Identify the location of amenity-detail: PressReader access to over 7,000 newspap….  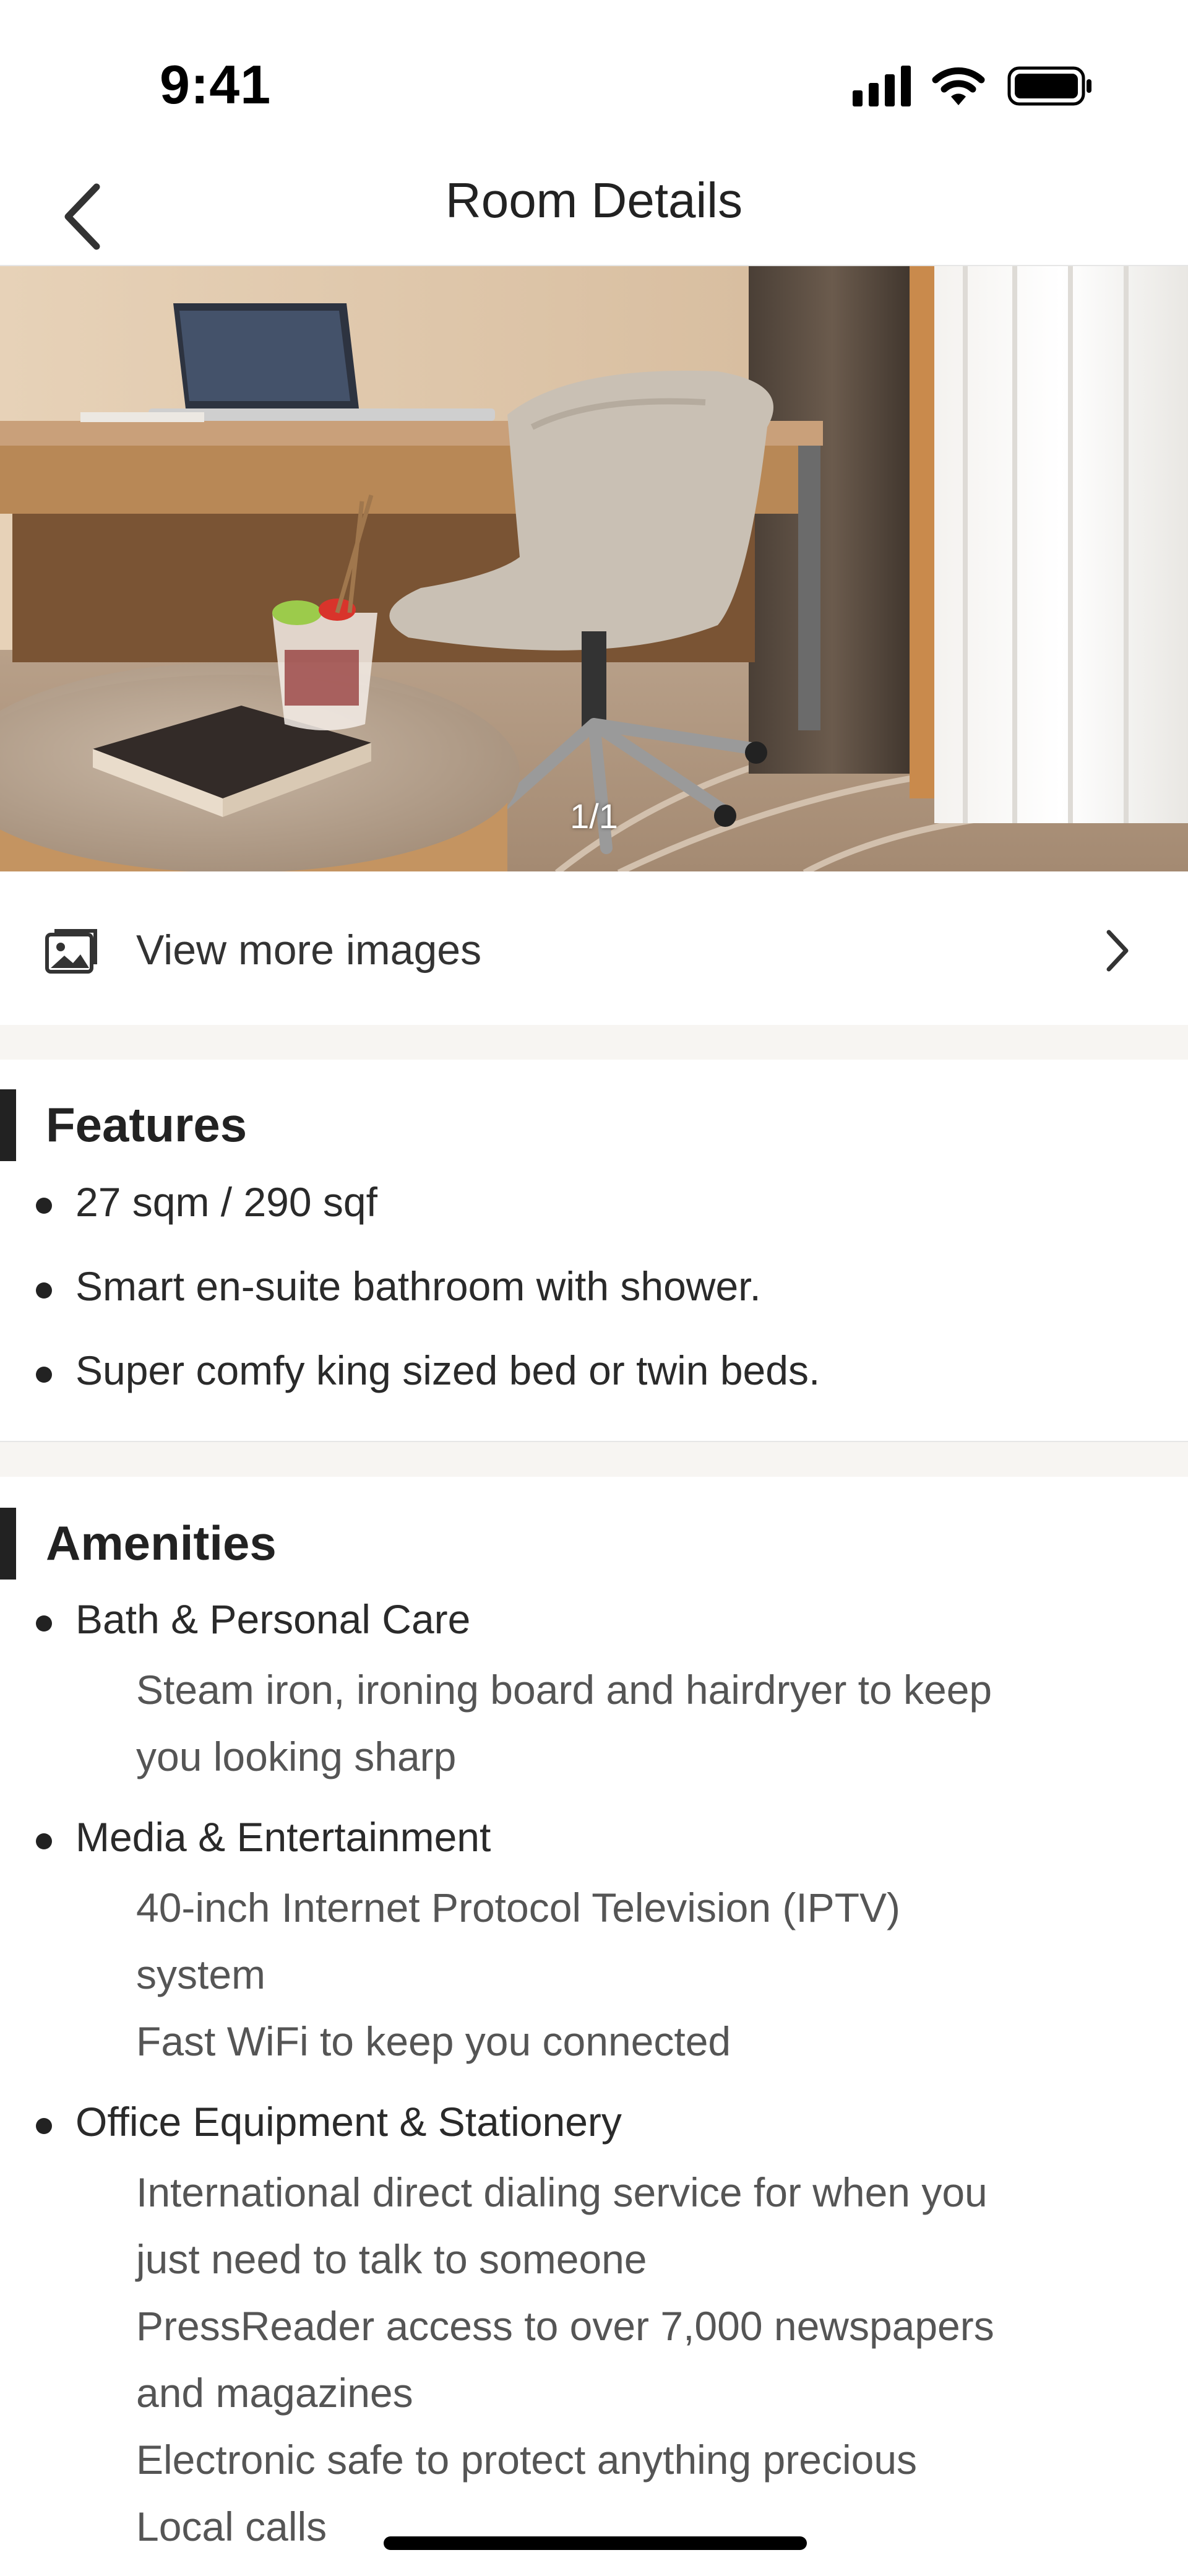
(565, 2326).